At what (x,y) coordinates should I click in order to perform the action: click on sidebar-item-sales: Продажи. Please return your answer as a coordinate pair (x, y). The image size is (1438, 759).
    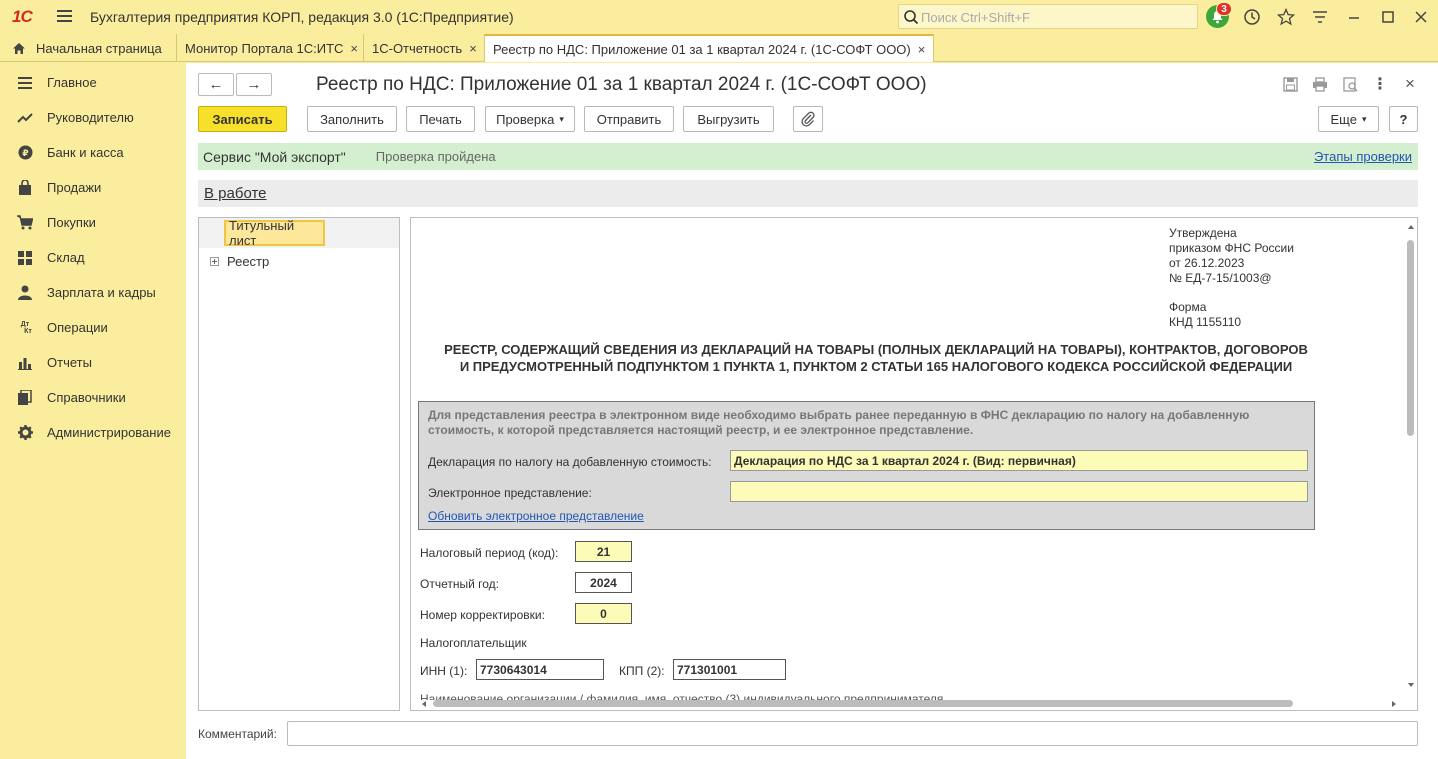
    Looking at the image, I should click on (93, 187).